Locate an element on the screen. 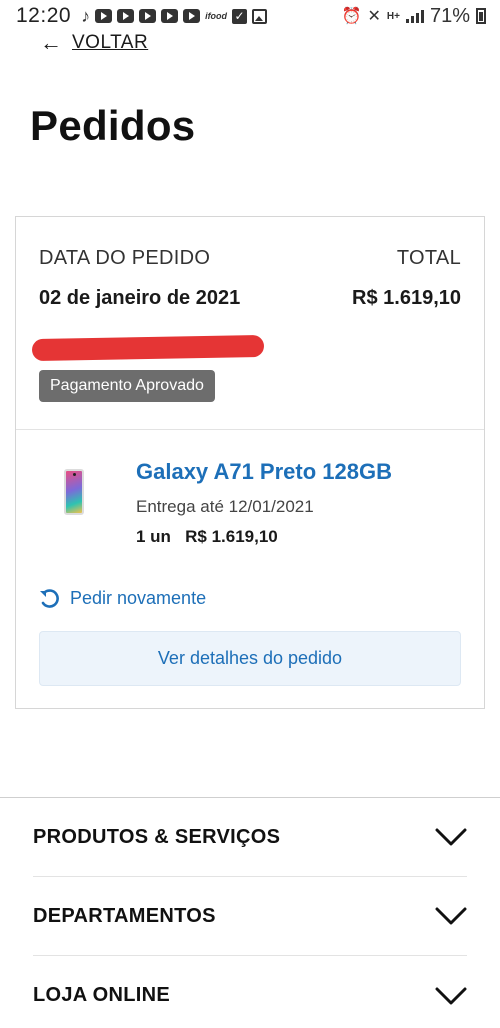  battery-icon is located at coordinates (481, 16).